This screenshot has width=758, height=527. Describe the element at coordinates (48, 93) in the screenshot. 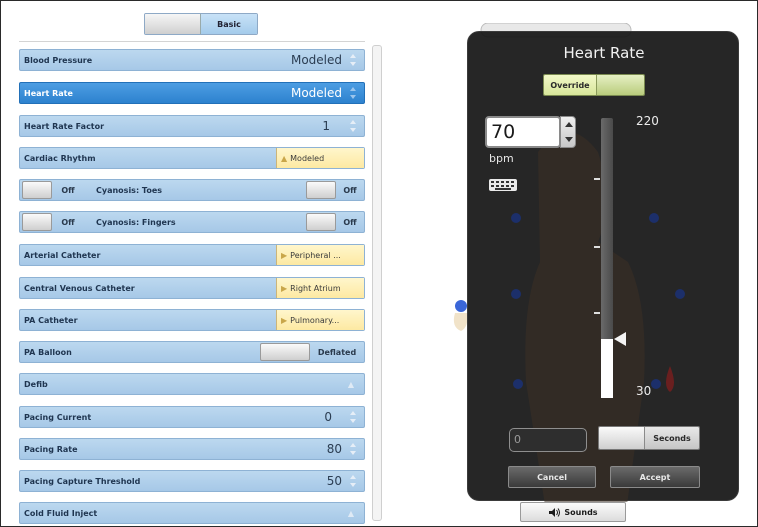

I see `param-label: Heart Rate` at that location.